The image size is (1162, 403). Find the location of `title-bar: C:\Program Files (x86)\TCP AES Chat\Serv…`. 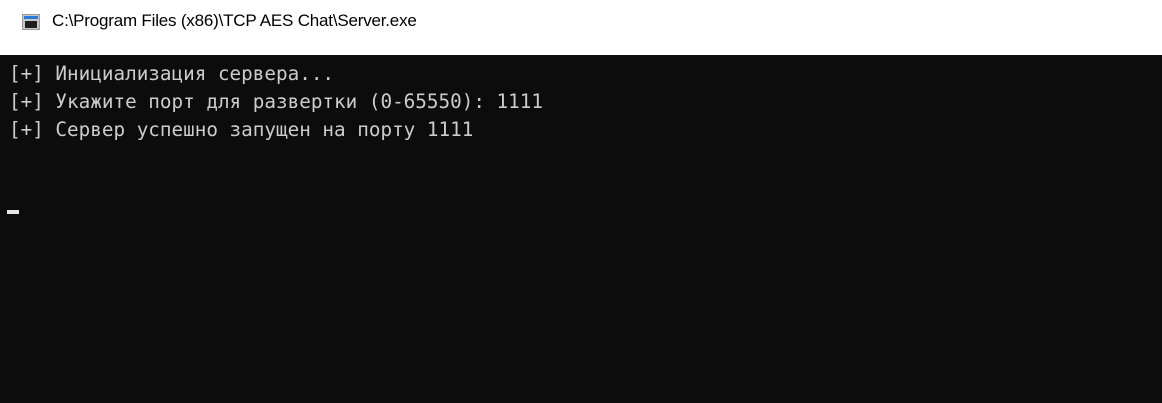

title-bar: C:\Program Files (x86)\TCP AES Chat\Serv… is located at coordinates (581, 27).